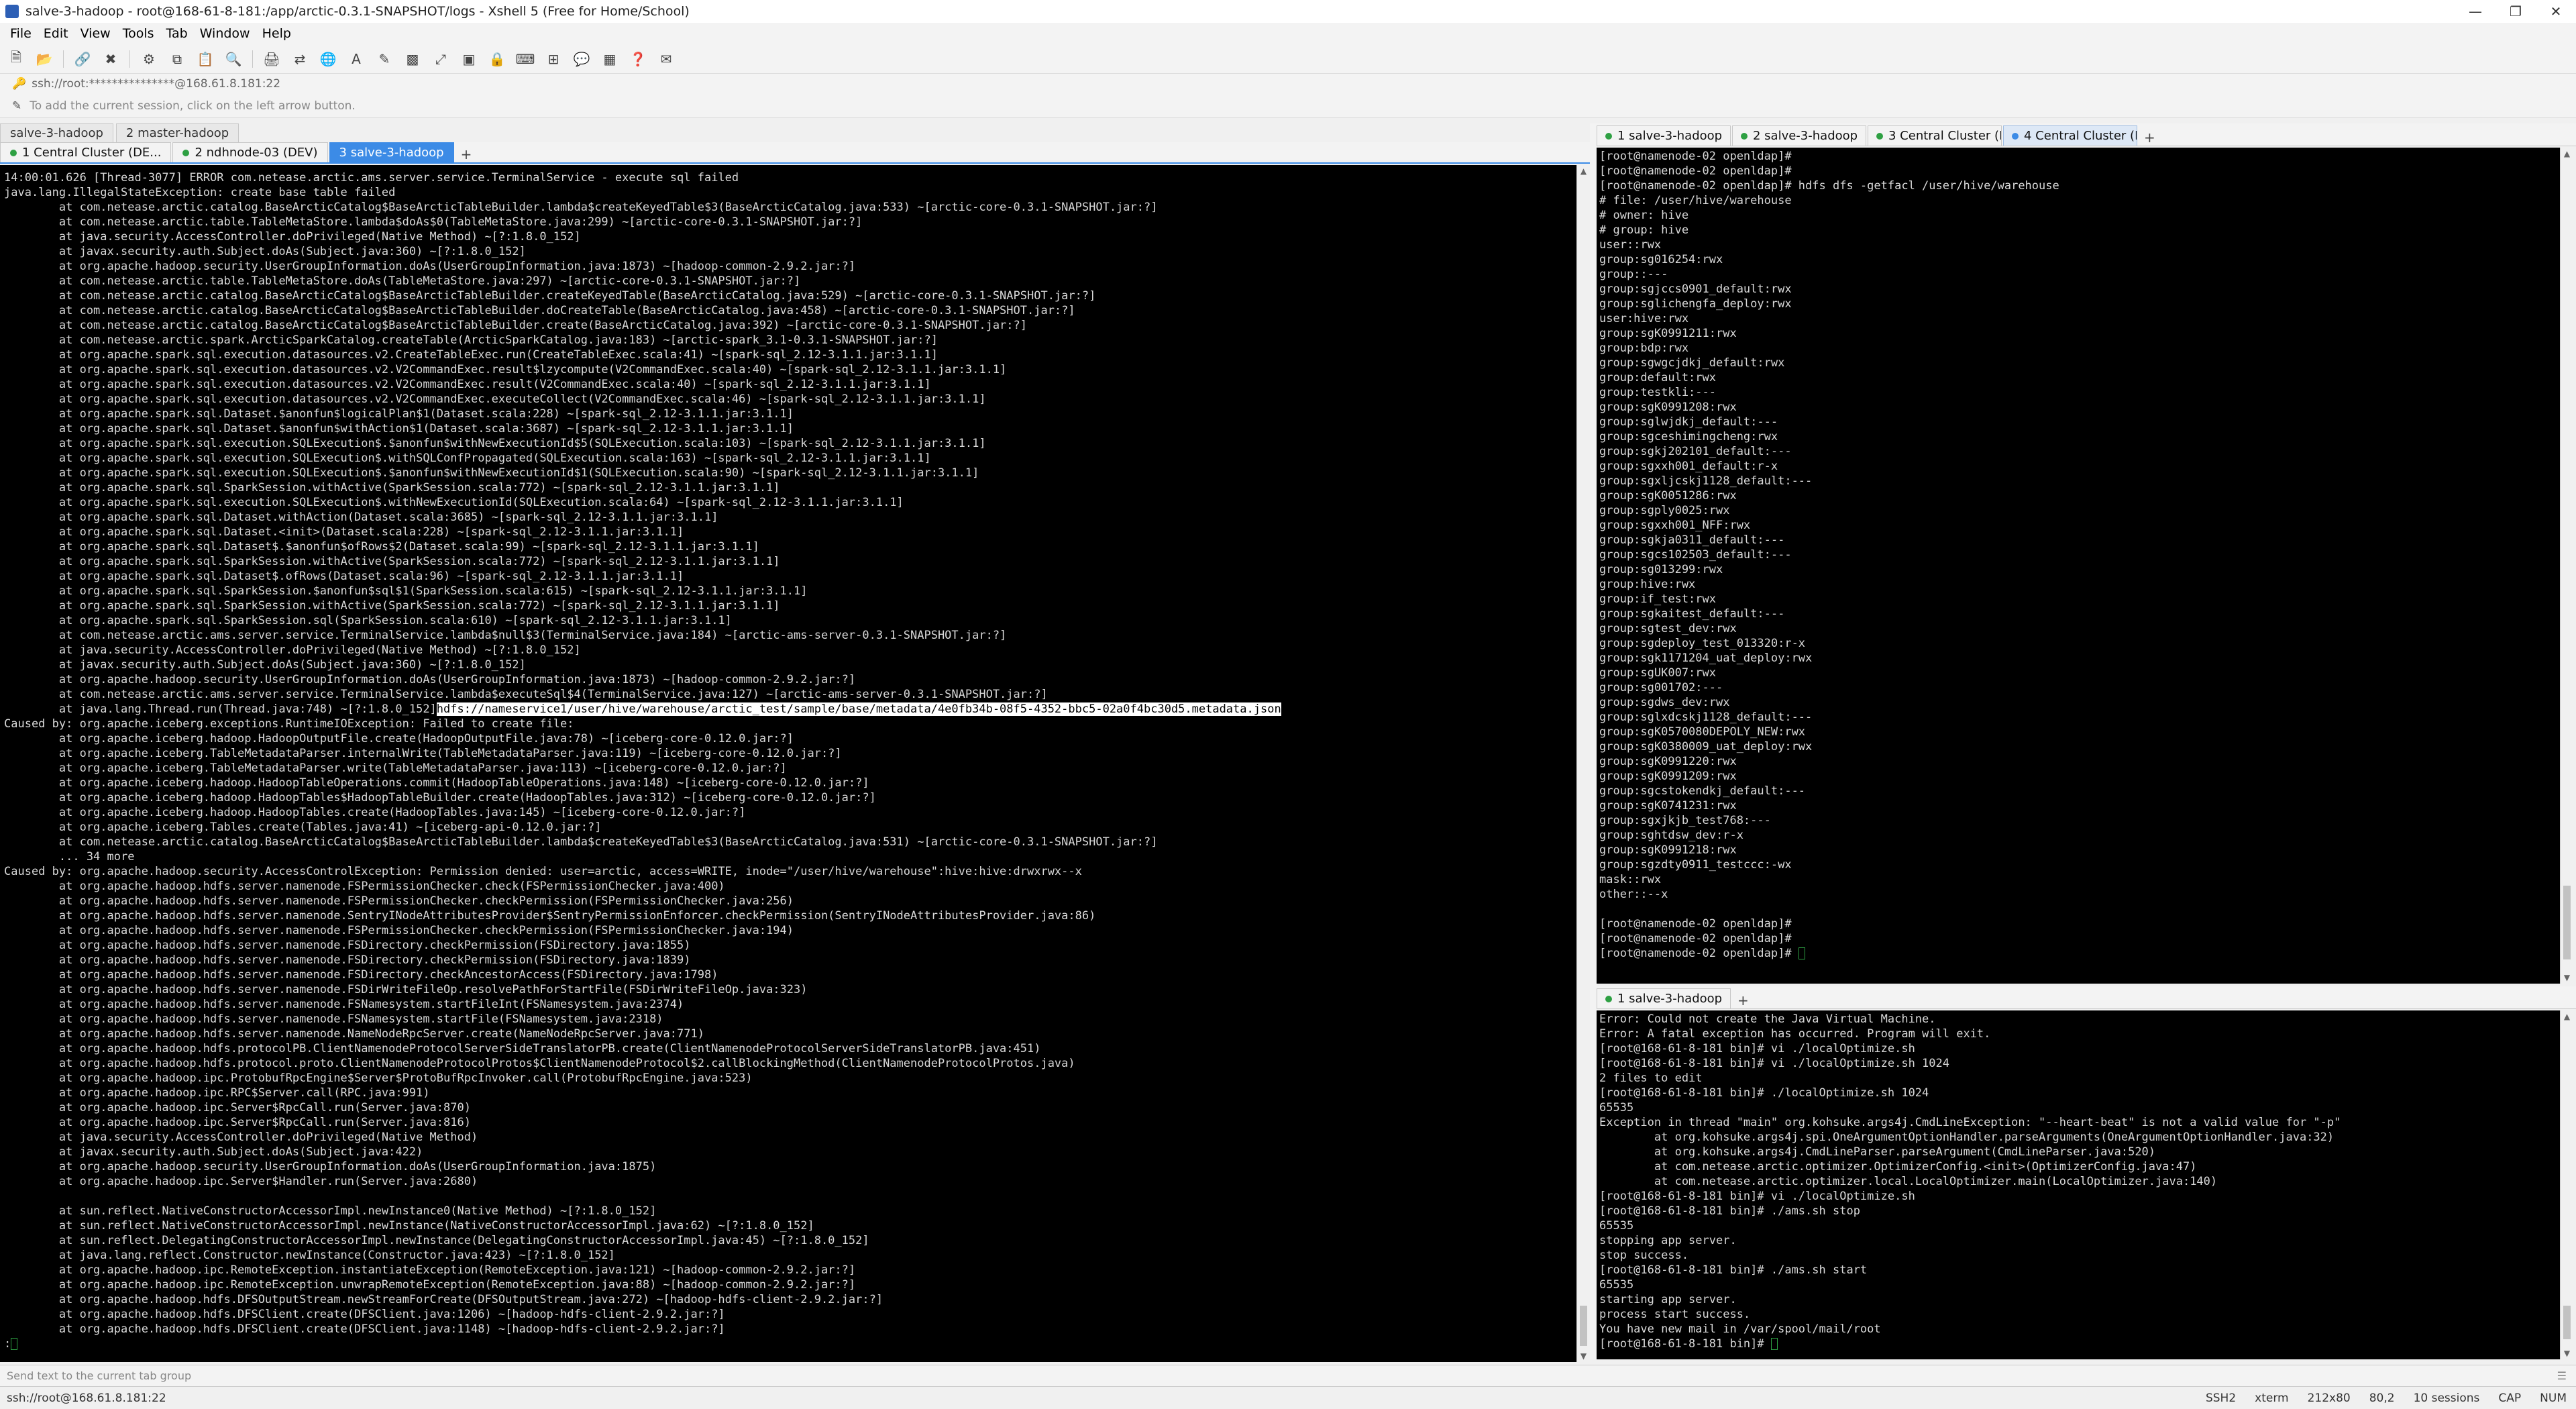 The image size is (2576, 1409). I want to click on compose-bar: Send text to the current tab group ☰, so click(1288, 1375).